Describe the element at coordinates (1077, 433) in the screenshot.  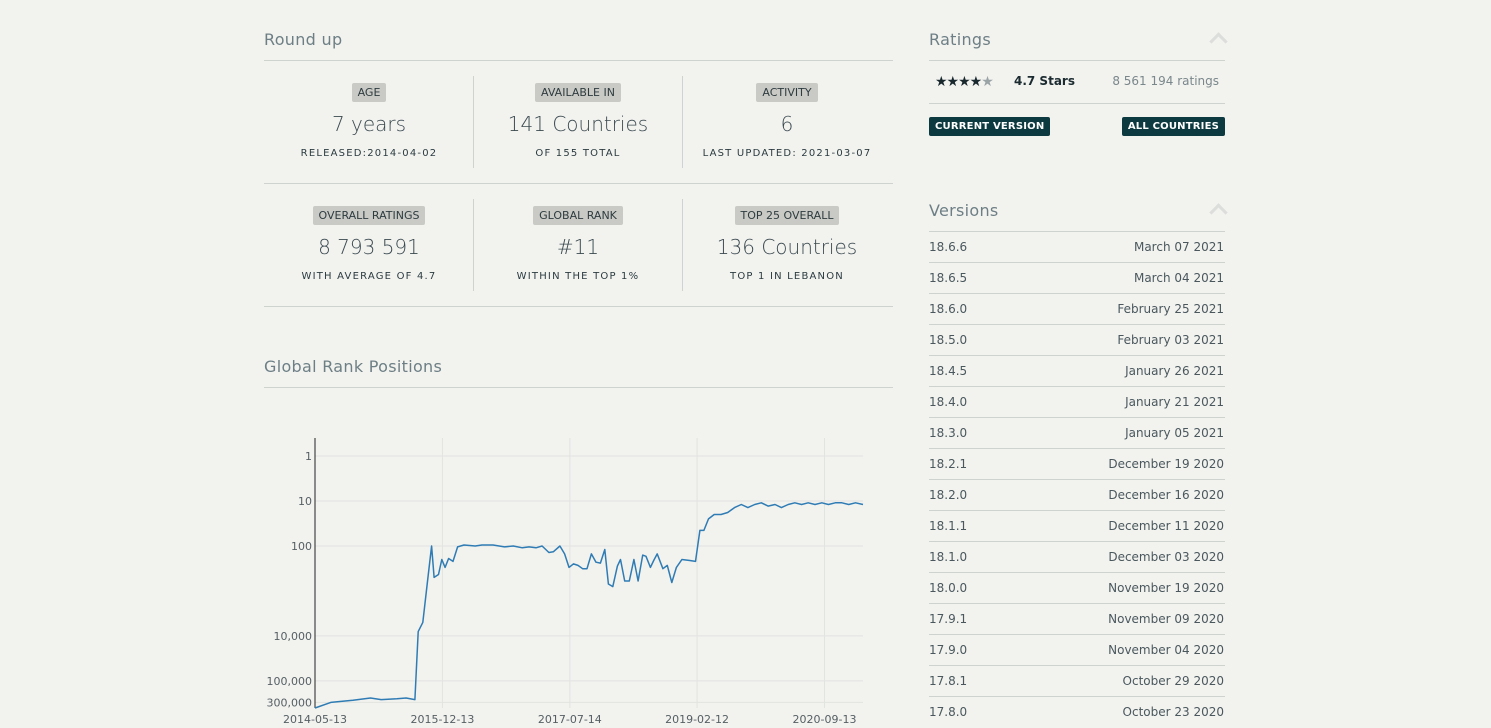
I see `version-row: 18.3.0 January 05 2021` at that location.